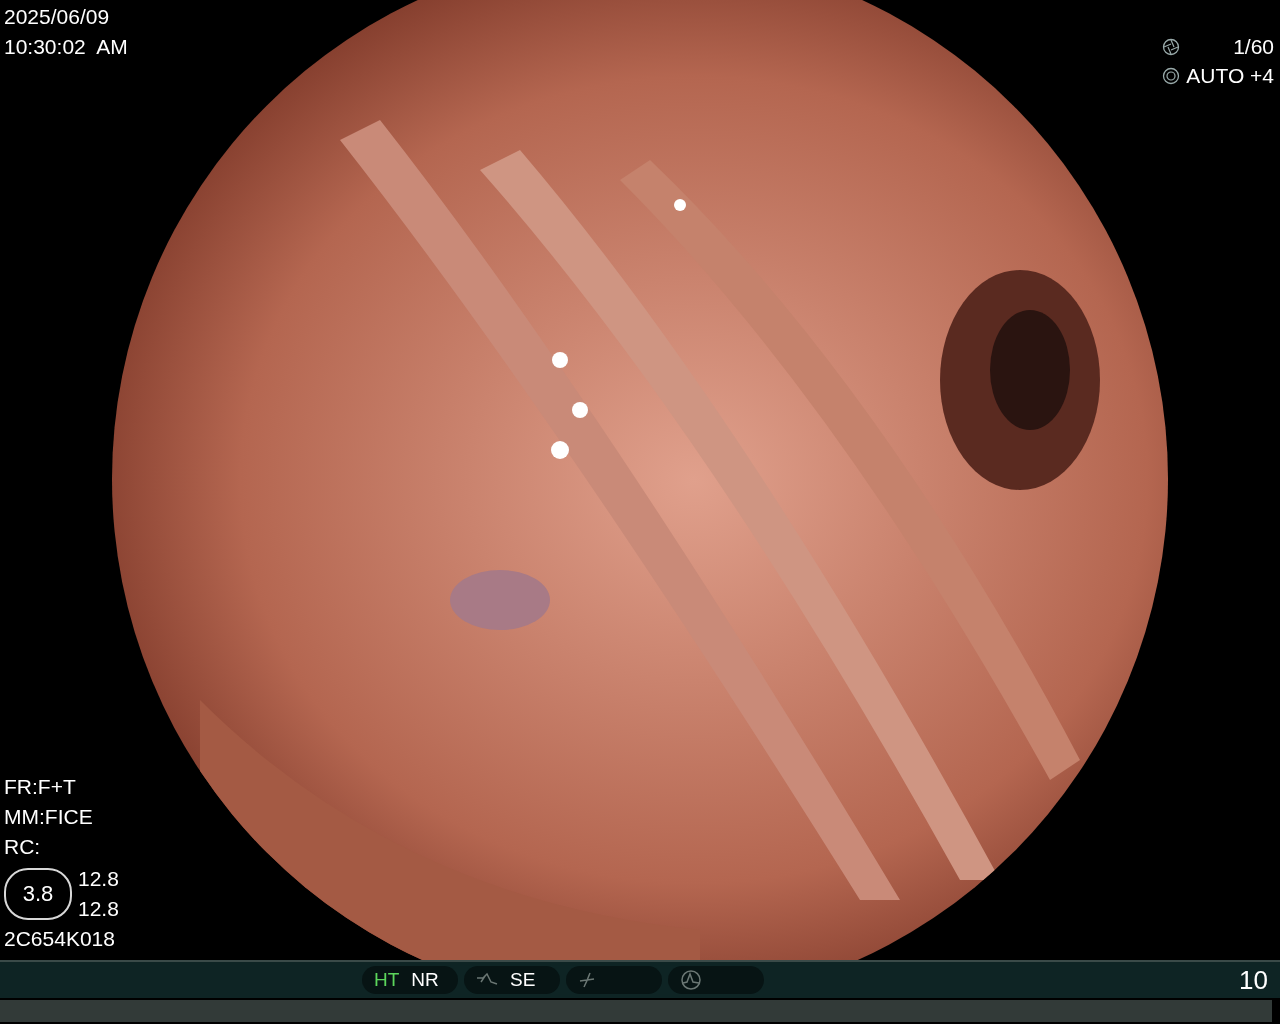  I want to click on mode-label: HT, so click(387, 979).